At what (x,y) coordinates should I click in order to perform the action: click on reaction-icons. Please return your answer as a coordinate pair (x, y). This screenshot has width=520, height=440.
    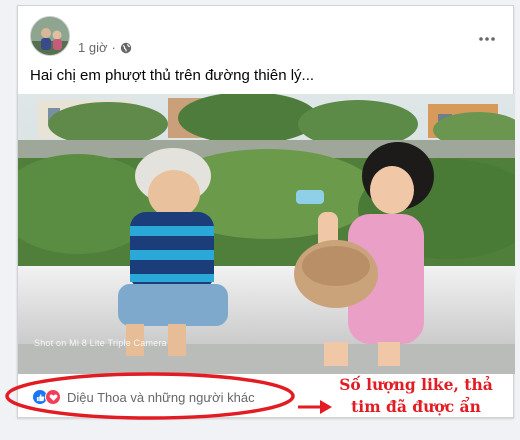
    Looking at the image, I should click on (46, 397).